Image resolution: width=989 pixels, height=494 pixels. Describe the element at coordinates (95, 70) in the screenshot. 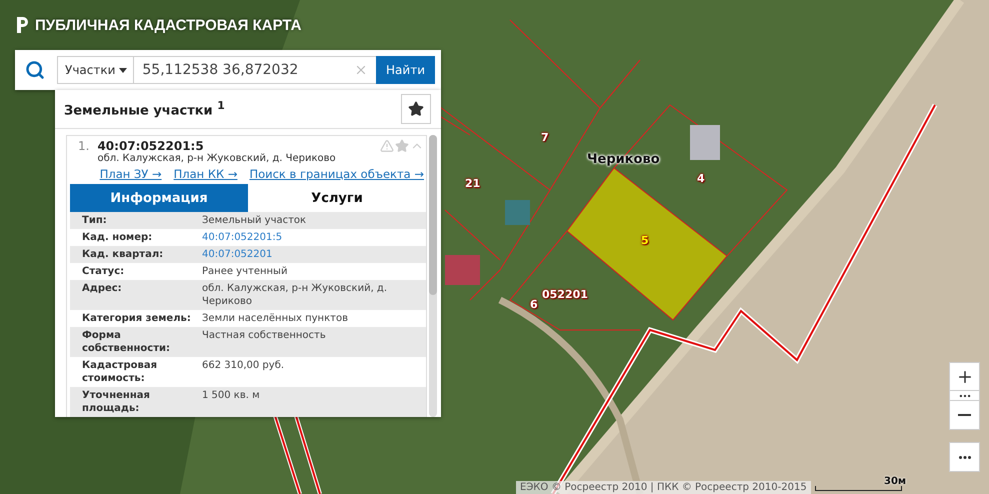

I see `category-dropdown: Участки` at that location.